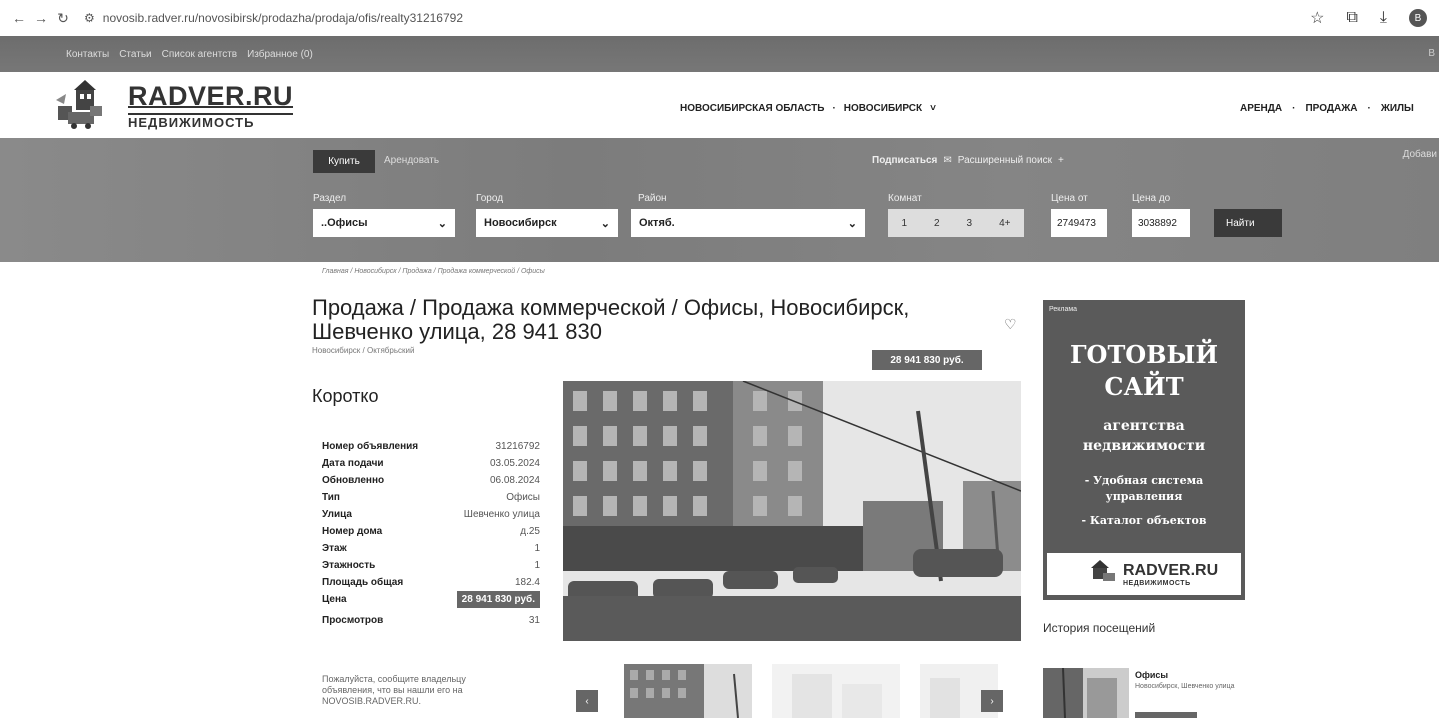 The image size is (1439, 718). I want to click on ad-line: недвижимости, so click(1144, 446).